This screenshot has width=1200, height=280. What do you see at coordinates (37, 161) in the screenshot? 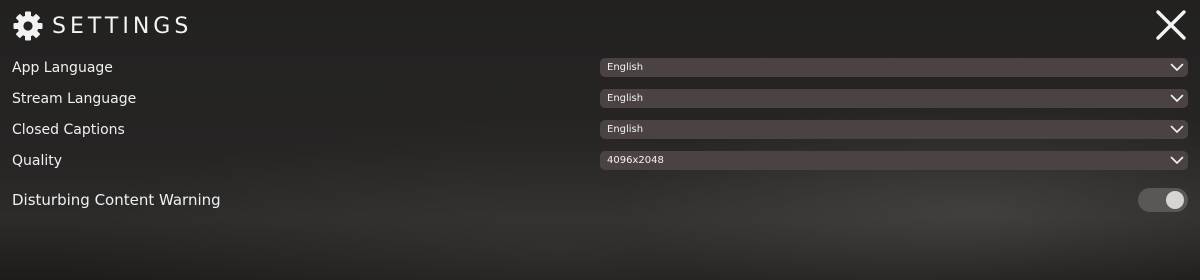
I see `quality-label: Quality` at bounding box center [37, 161].